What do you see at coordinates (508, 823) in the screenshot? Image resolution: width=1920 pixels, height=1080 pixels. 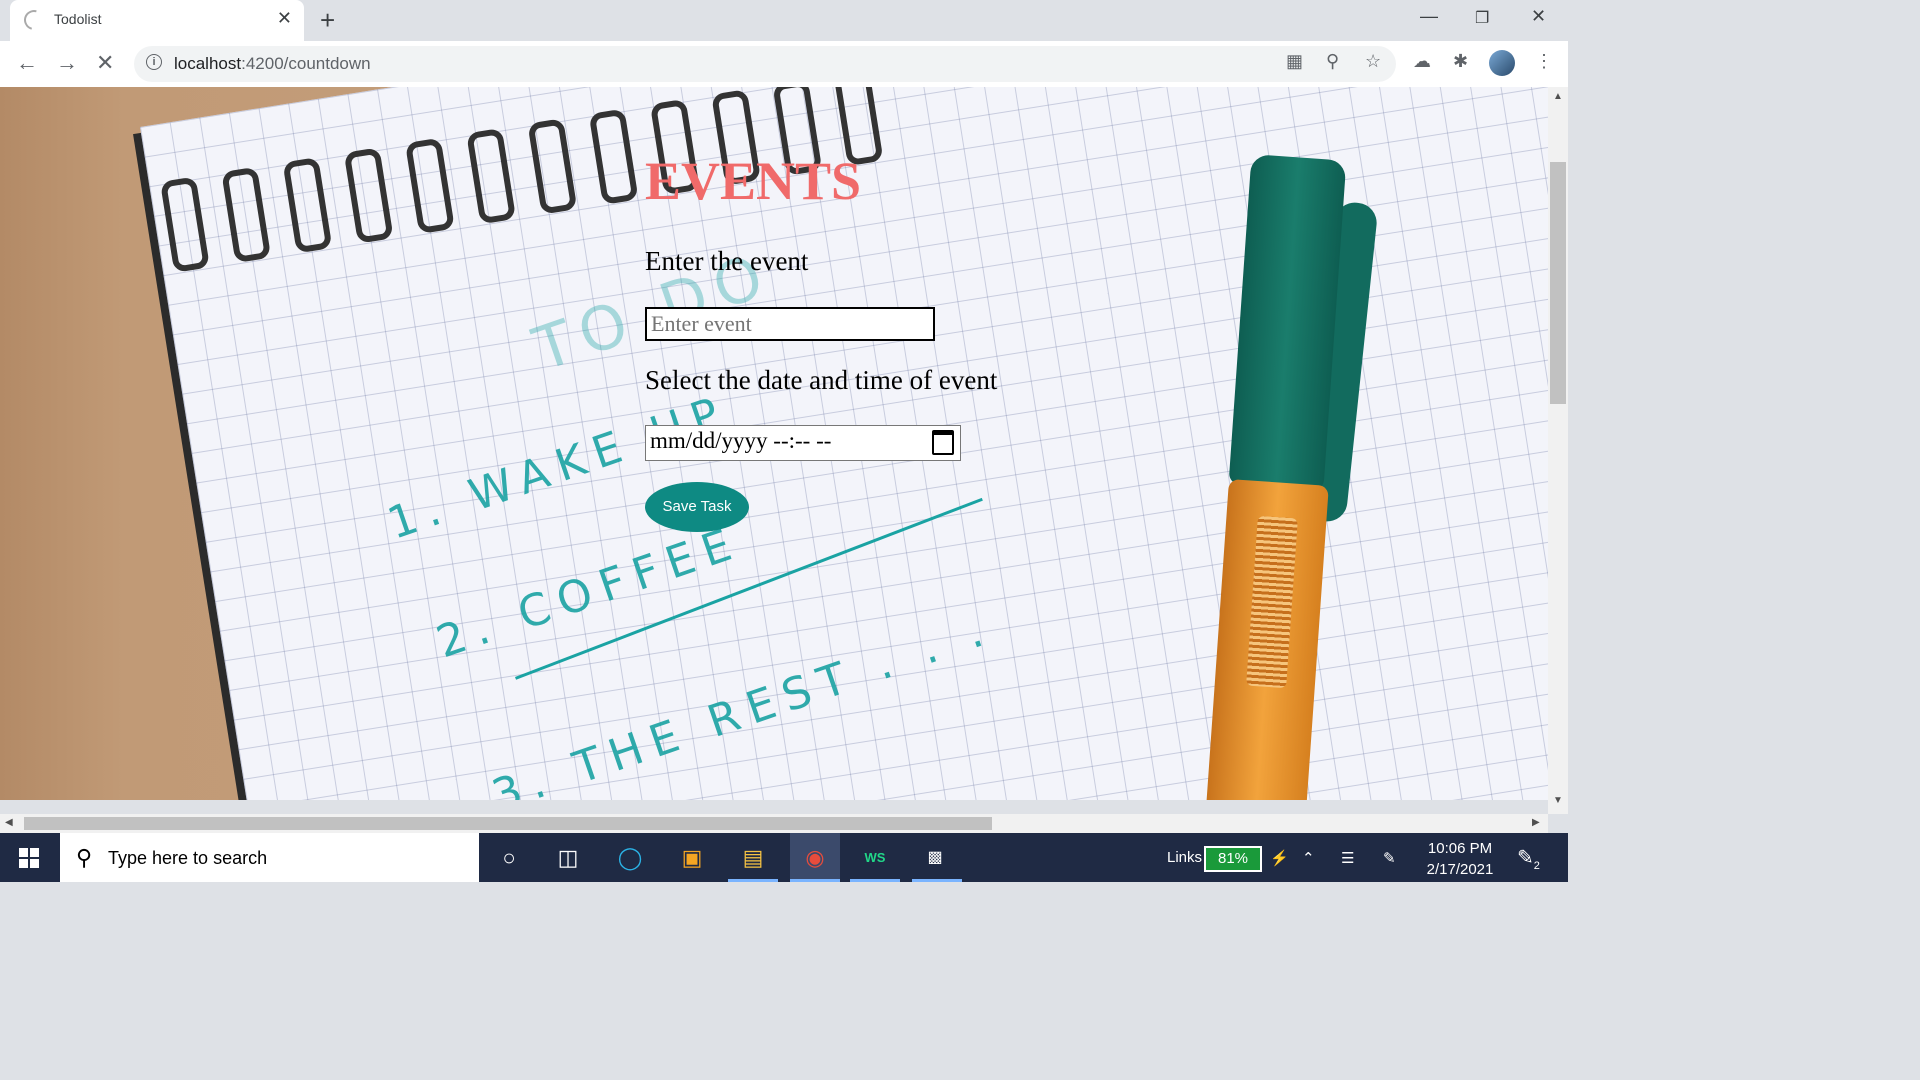 I see `horizontal-scroll-thumb` at bounding box center [508, 823].